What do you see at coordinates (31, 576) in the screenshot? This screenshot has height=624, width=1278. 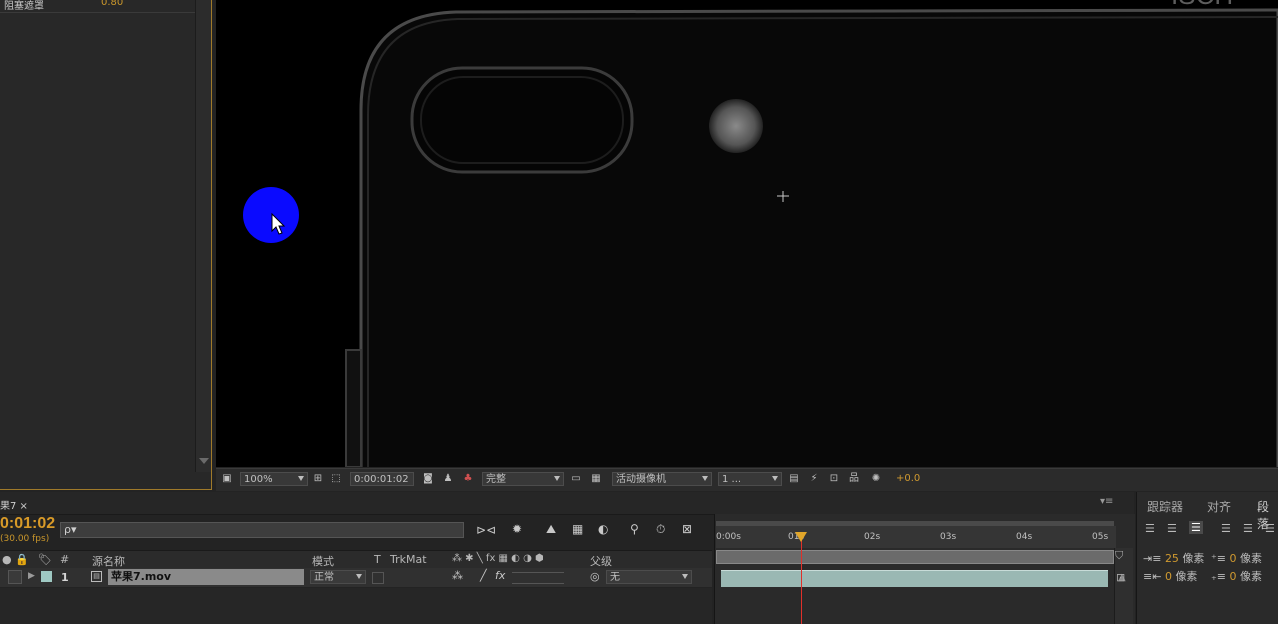 I see `expand-arrow-icon: ▶` at bounding box center [31, 576].